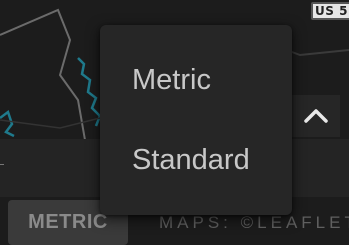  What do you see at coordinates (330, 11) in the screenshot?
I see `route-shield: US 5` at bounding box center [330, 11].